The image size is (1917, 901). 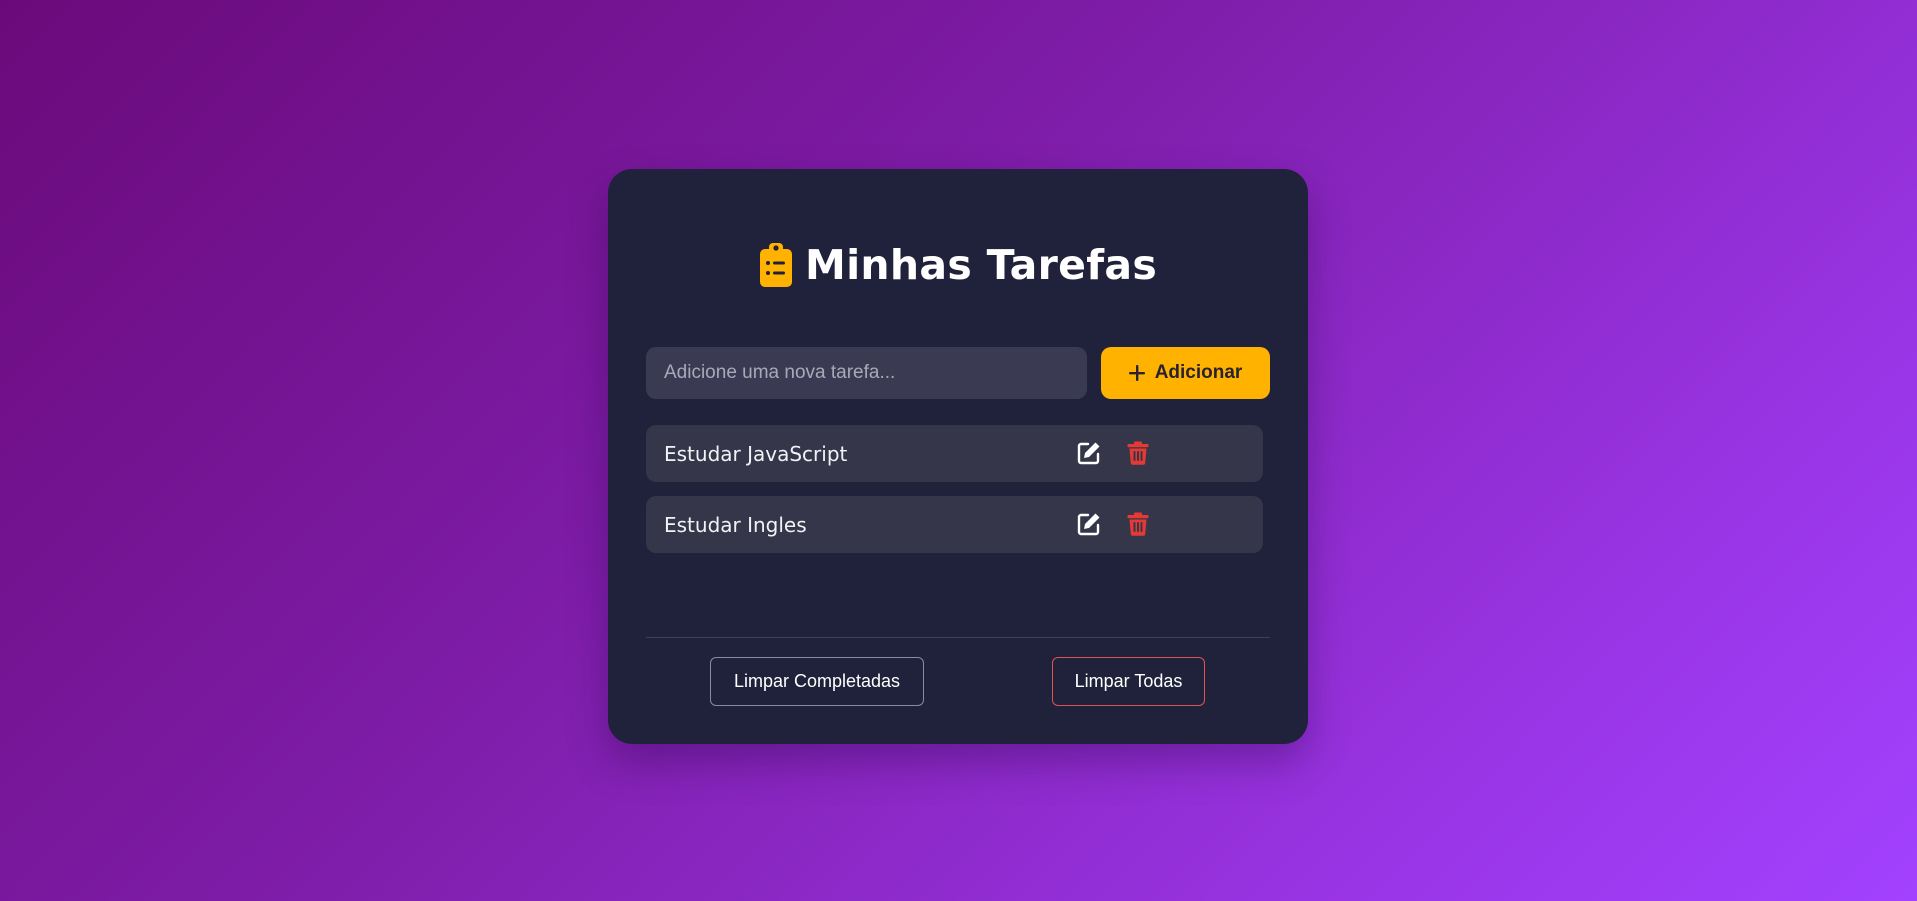 What do you see at coordinates (1128, 681) in the screenshot?
I see `clear-all-button: Limpar Todas` at bounding box center [1128, 681].